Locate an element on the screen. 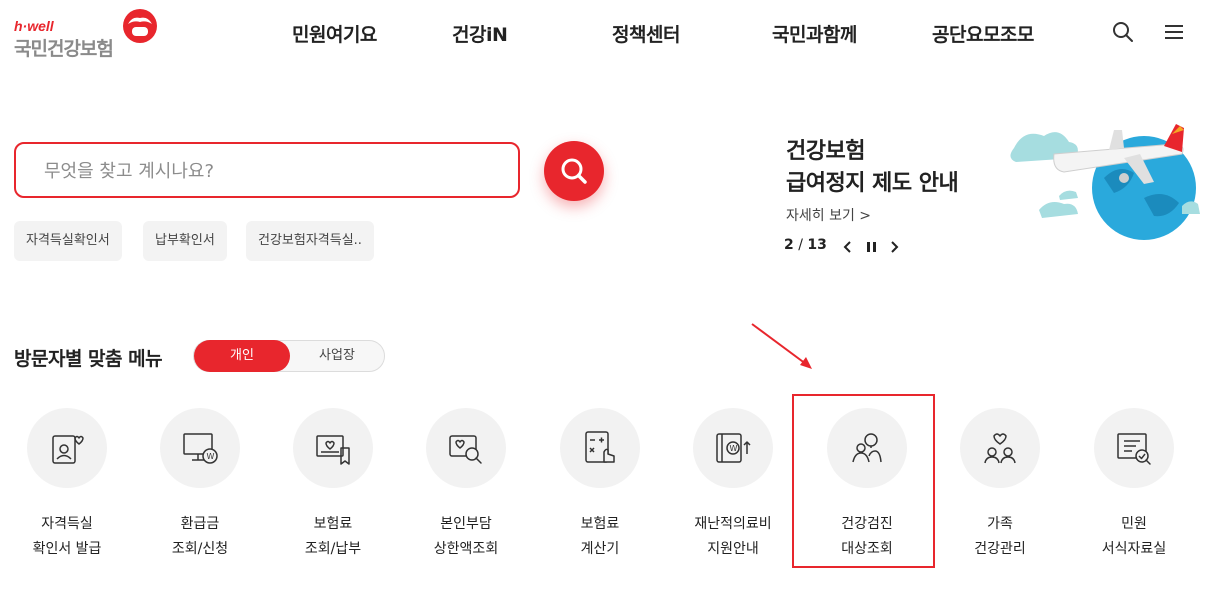  menu-item-catastrophic: W 재난적의료비 지원안내 is located at coordinates (733, 488).